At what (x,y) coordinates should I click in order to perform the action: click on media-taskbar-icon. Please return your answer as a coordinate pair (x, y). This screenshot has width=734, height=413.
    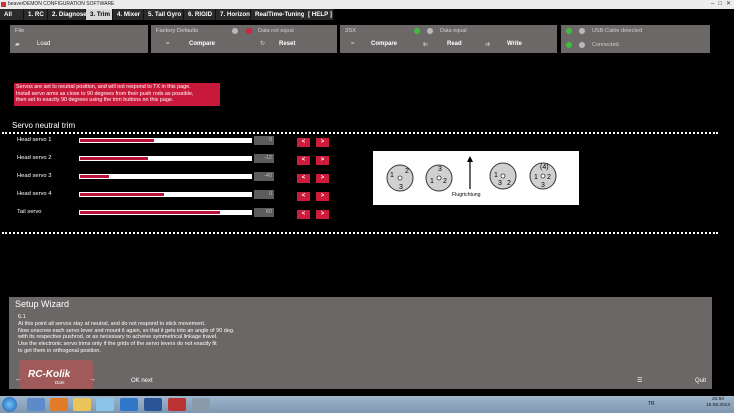
    Looking at the image, I should click on (105, 404).